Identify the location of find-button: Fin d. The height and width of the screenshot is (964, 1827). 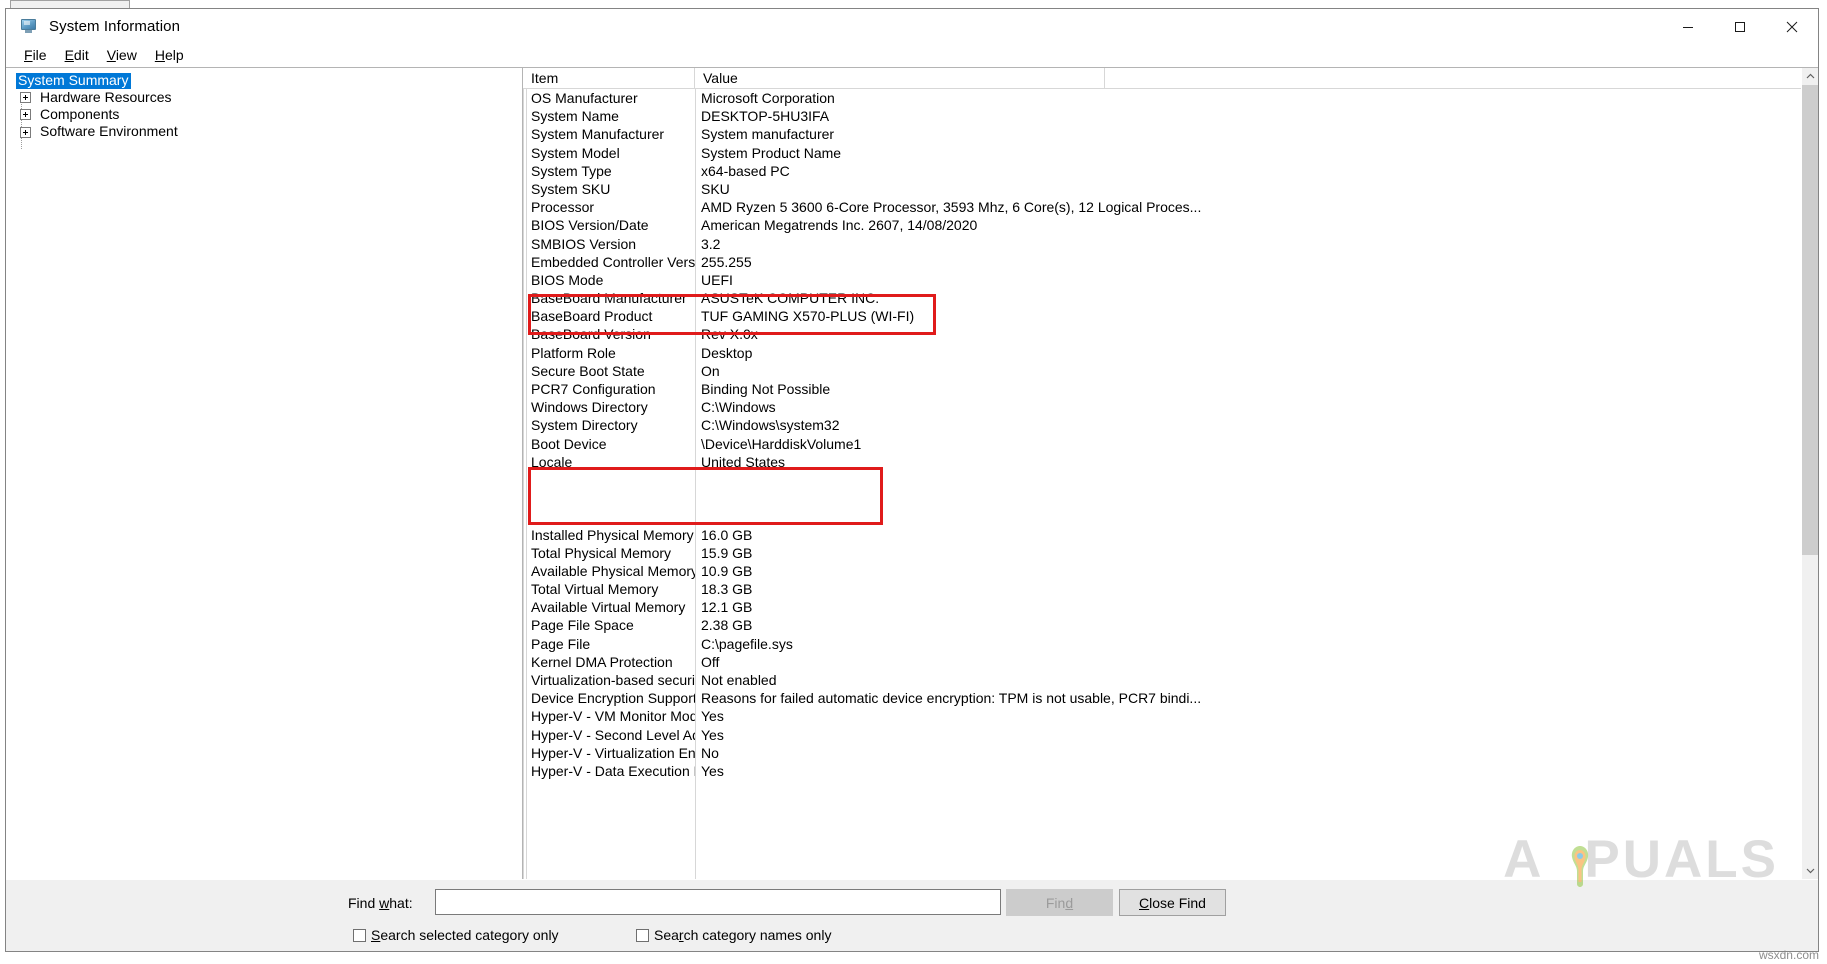
(1059, 902).